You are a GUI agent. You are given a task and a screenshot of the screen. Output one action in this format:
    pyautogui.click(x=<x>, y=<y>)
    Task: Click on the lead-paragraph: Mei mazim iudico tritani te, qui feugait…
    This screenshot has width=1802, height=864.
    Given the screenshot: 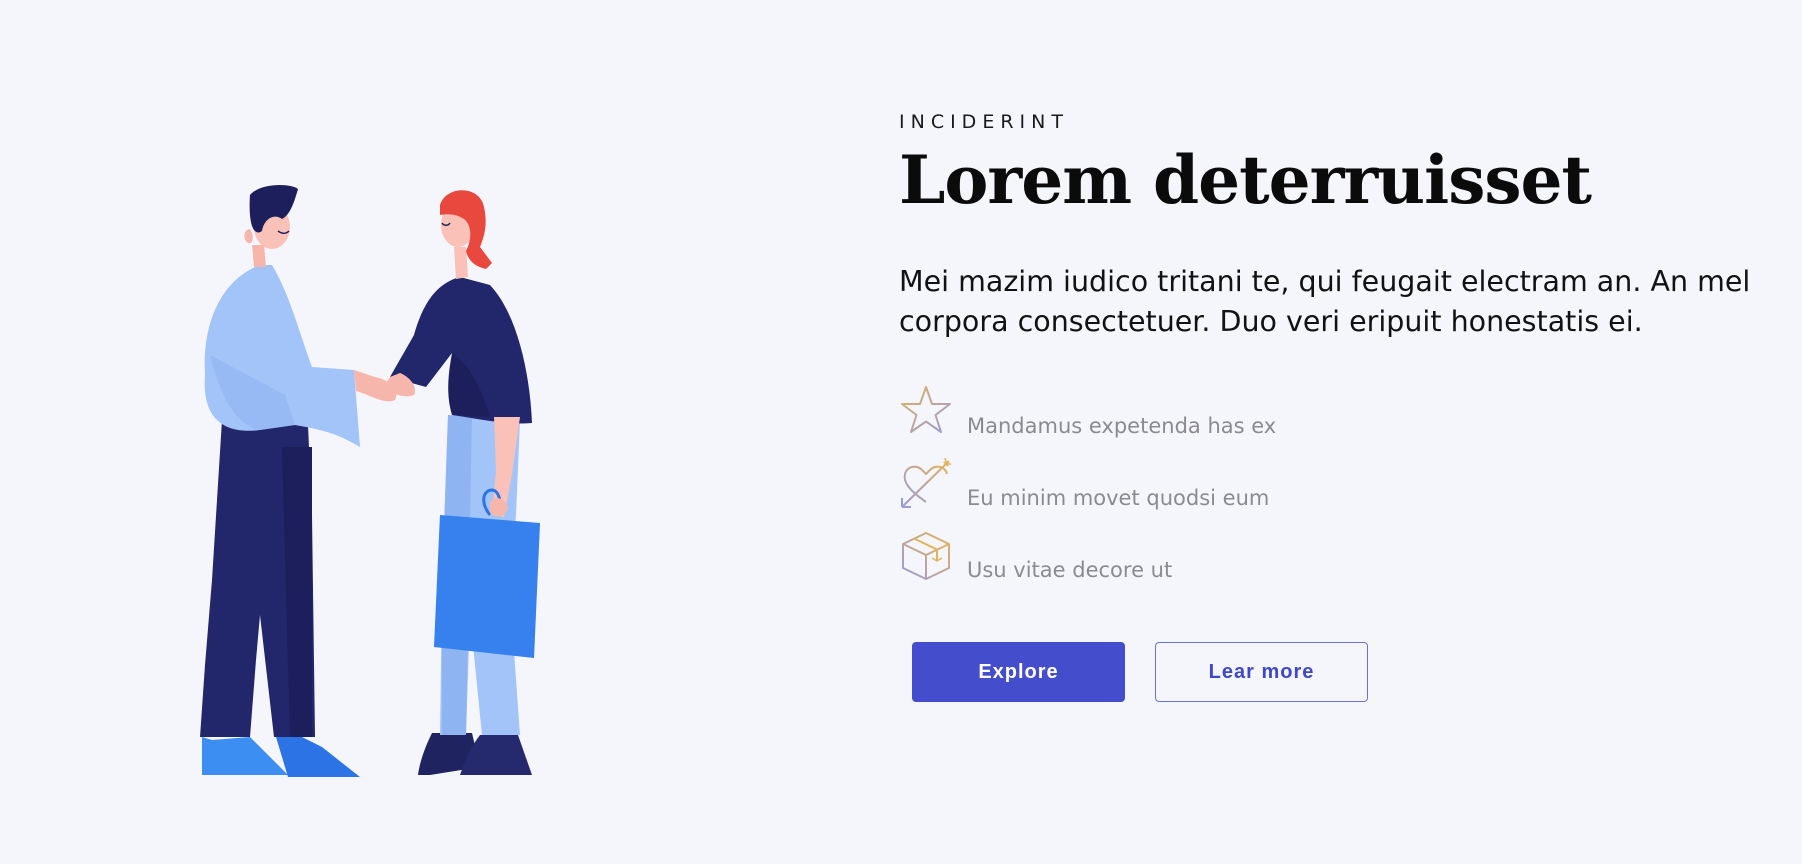 What is the action you would take?
    pyautogui.click(x=1325, y=301)
    